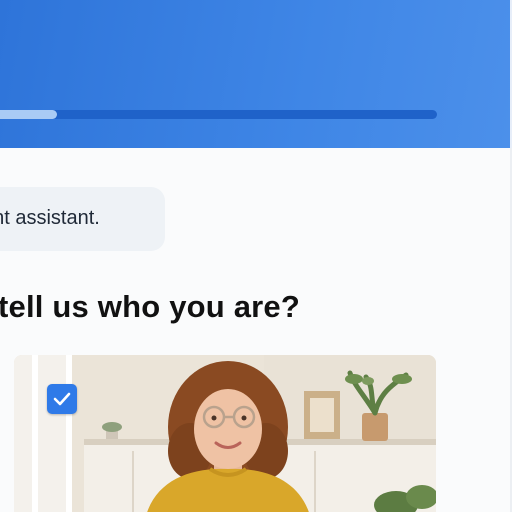 Image resolution: width=512 pixels, height=512 pixels. What do you see at coordinates (218, 114) in the screenshot?
I see `progress-bar` at bounding box center [218, 114].